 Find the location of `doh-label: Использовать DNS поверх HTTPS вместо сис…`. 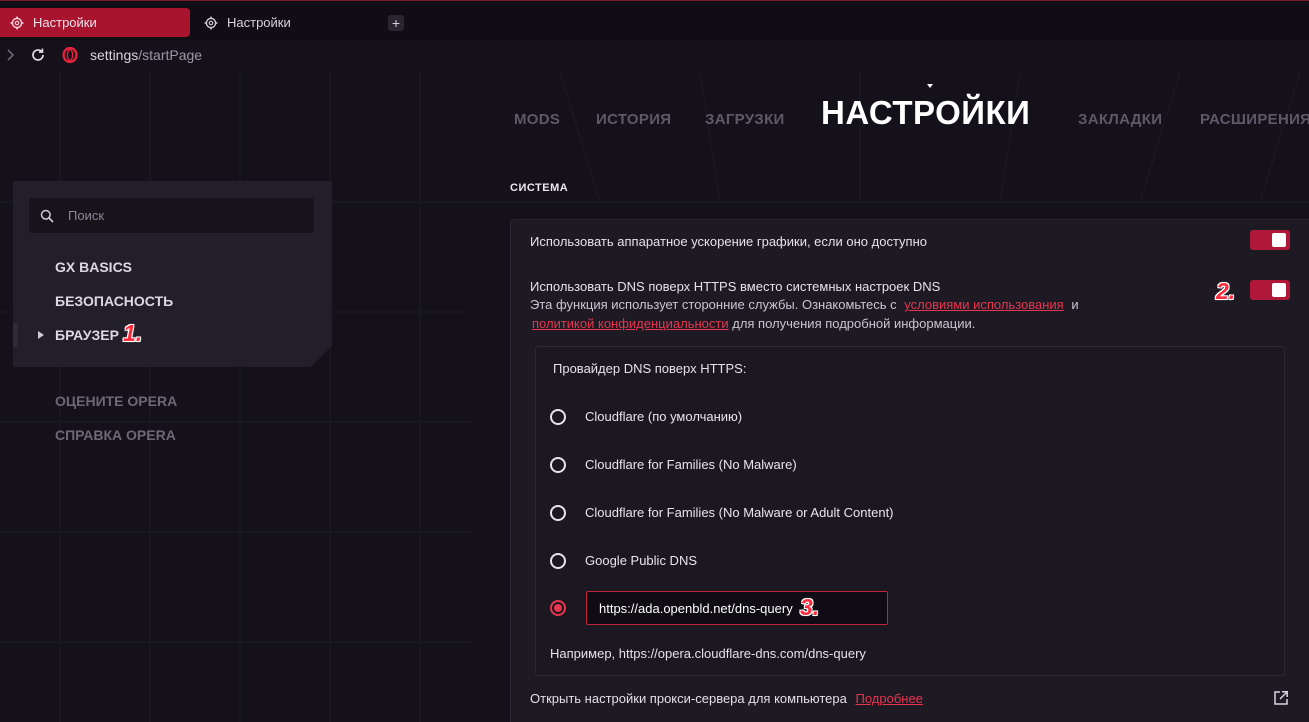

doh-label: Использовать DNS поверх HTTPS вместо сис… is located at coordinates (735, 286).